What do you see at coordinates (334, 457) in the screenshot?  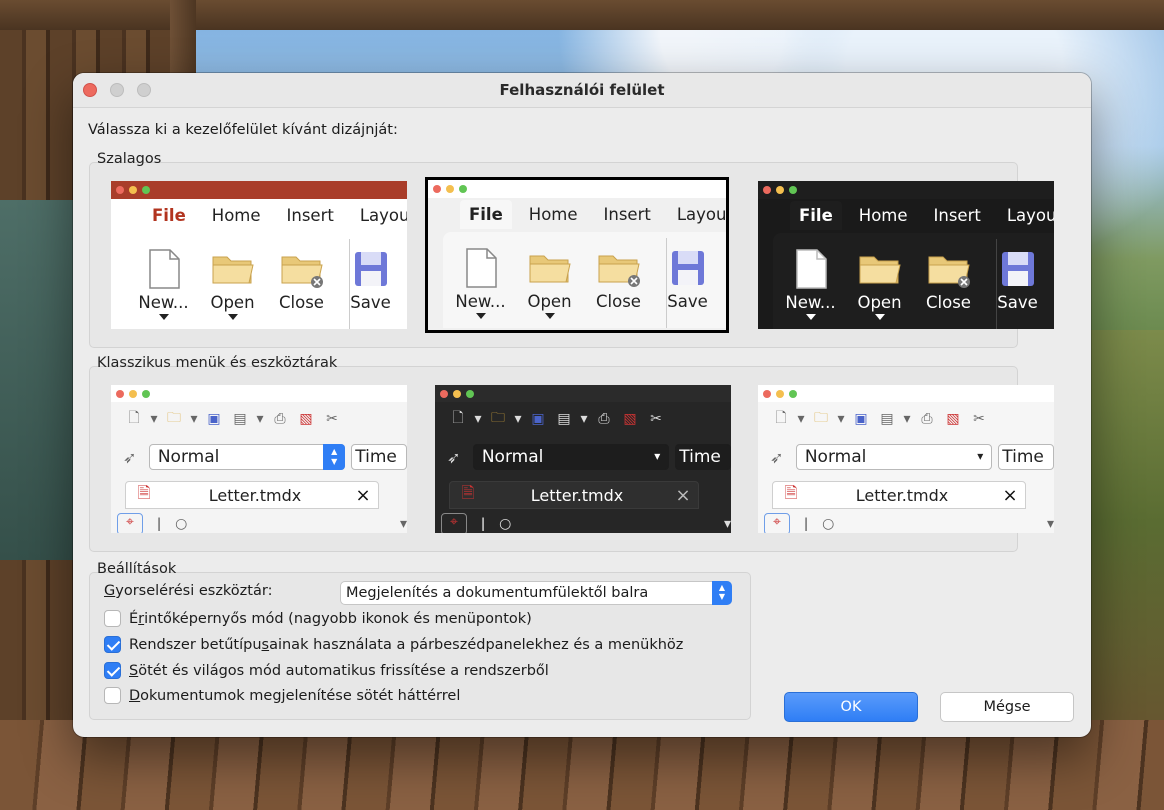 I see `select-stepper-icon: ▲ ▼` at bounding box center [334, 457].